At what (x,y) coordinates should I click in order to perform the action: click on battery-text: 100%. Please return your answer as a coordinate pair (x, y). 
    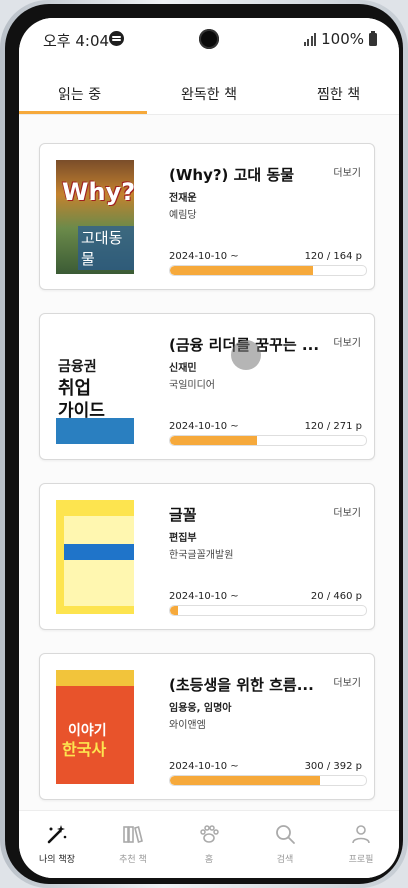
    Looking at the image, I should click on (342, 39).